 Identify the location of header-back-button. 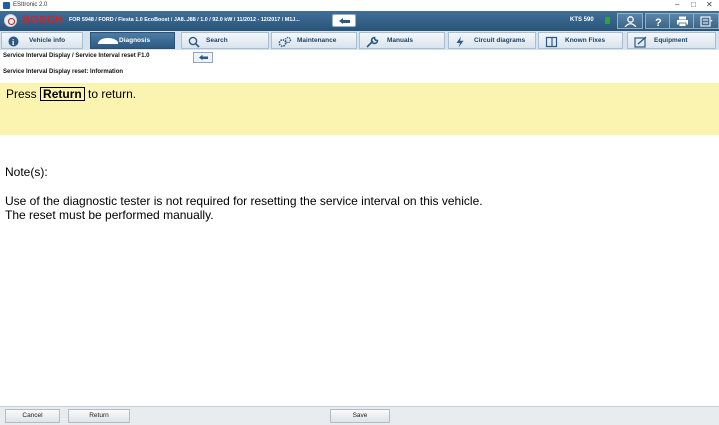
(344, 20).